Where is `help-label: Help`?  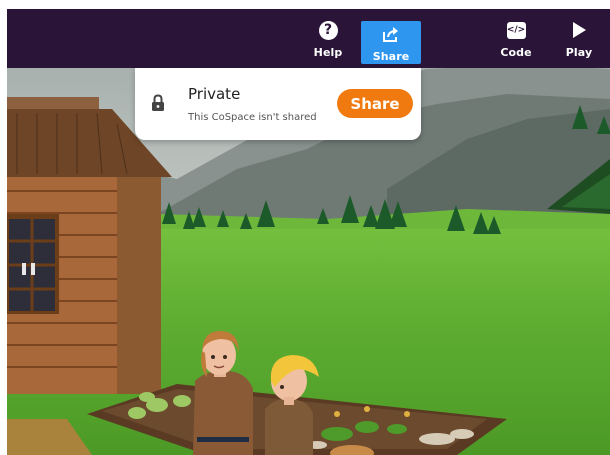 help-label: Help is located at coordinates (328, 52).